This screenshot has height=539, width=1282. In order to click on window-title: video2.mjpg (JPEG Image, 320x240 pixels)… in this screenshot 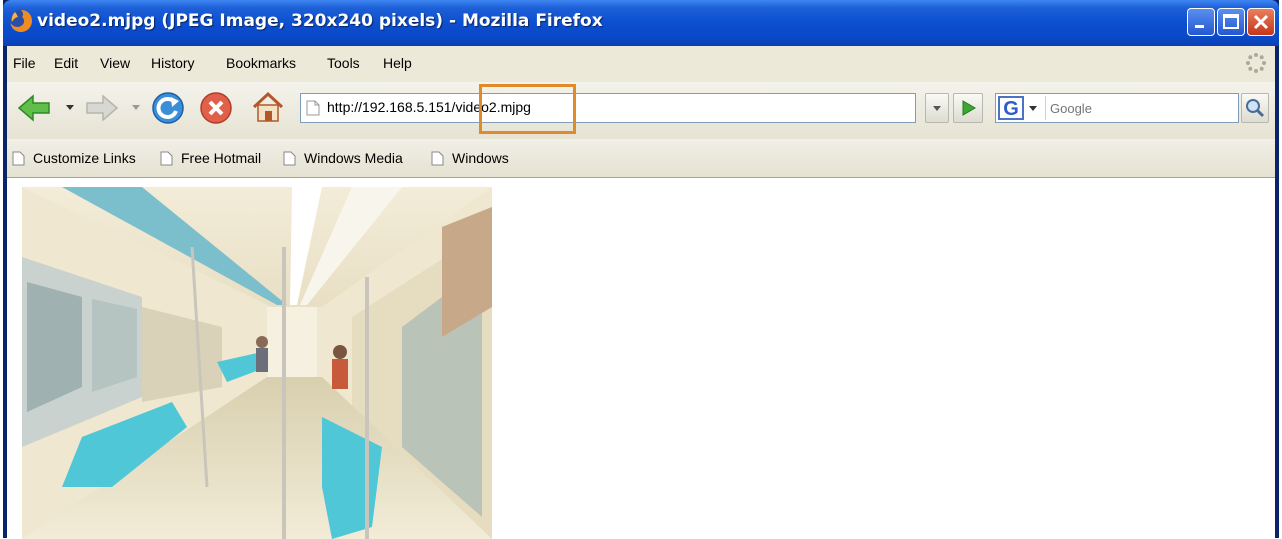, I will do `click(320, 21)`.